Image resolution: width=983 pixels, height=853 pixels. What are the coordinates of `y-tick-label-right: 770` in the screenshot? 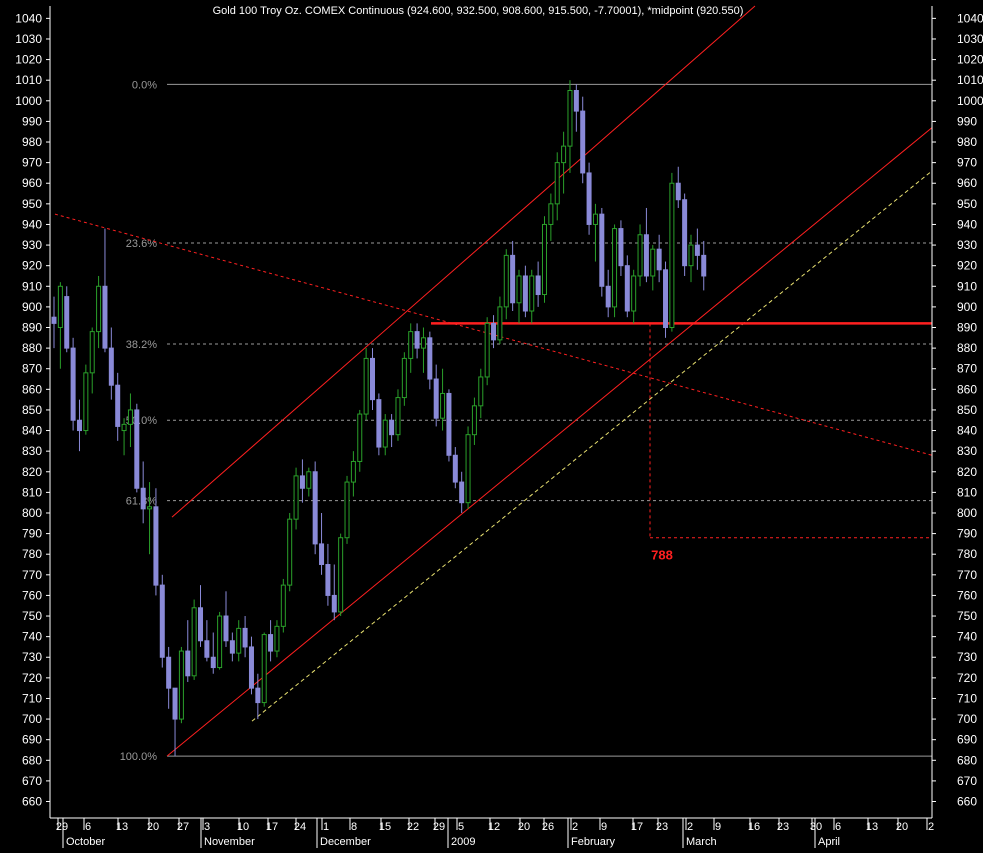 It's located at (967, 575).